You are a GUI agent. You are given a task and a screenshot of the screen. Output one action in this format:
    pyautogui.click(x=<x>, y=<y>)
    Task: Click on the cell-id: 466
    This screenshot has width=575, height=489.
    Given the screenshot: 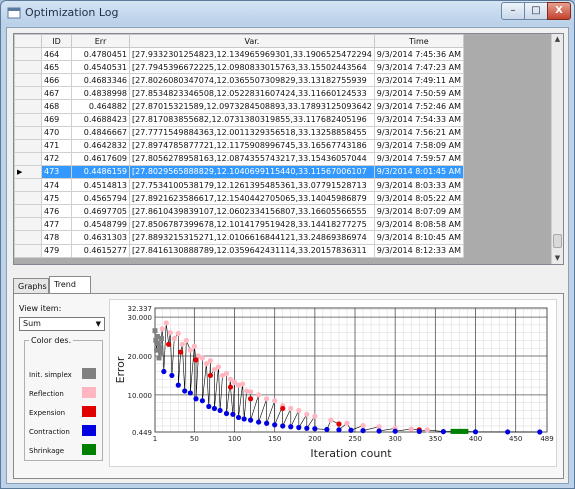 What is the action you would take?
    pyautogui.click(x=56, y=80)
    